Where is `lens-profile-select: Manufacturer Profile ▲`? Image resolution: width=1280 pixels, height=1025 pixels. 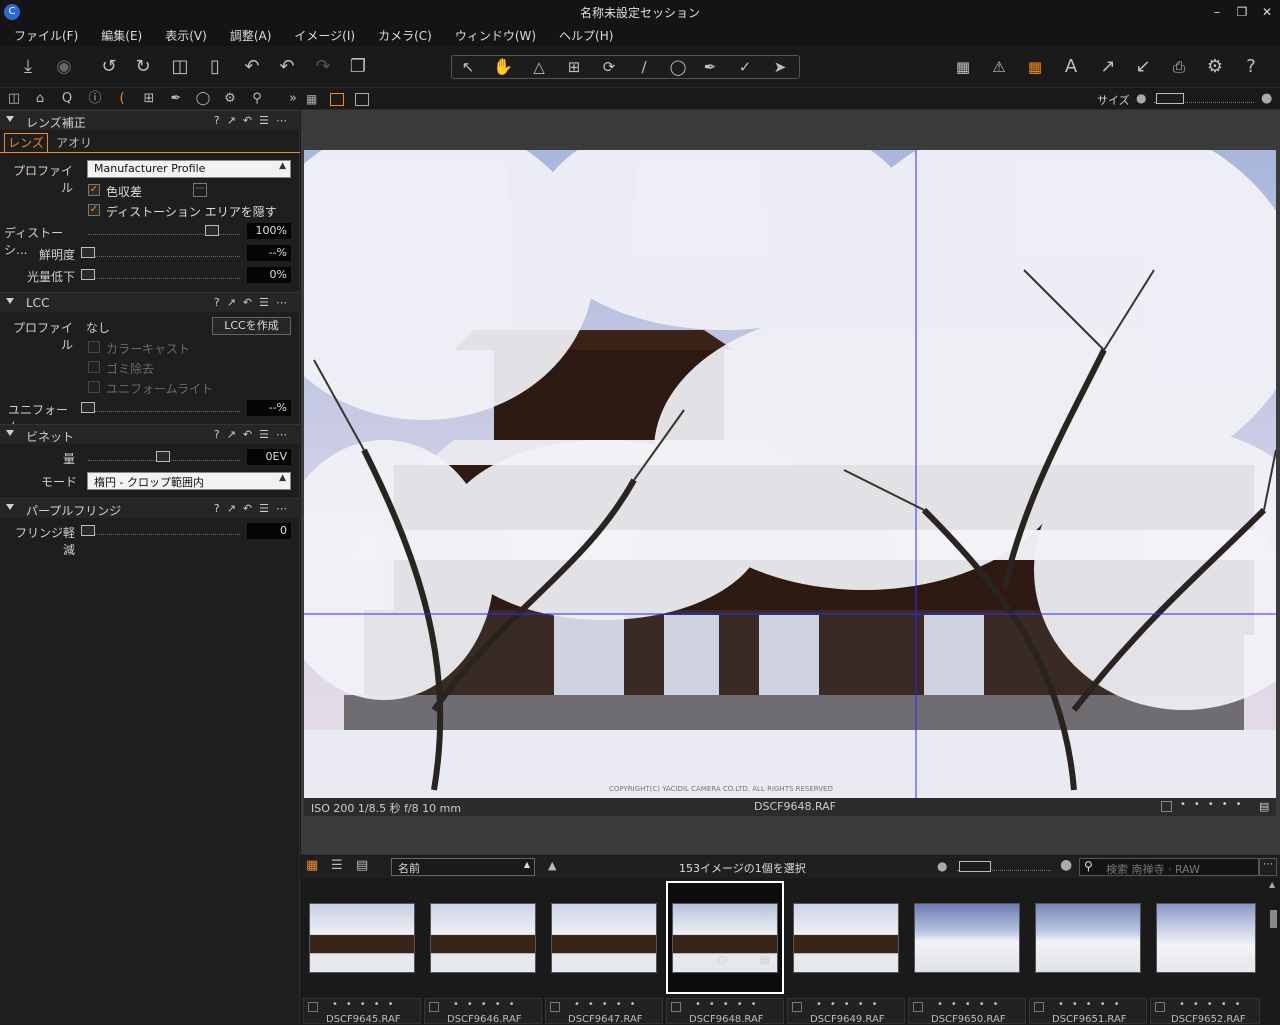
lens-profile-select: Manufacturer Profile ▲ is located at coordinates (189, 169).